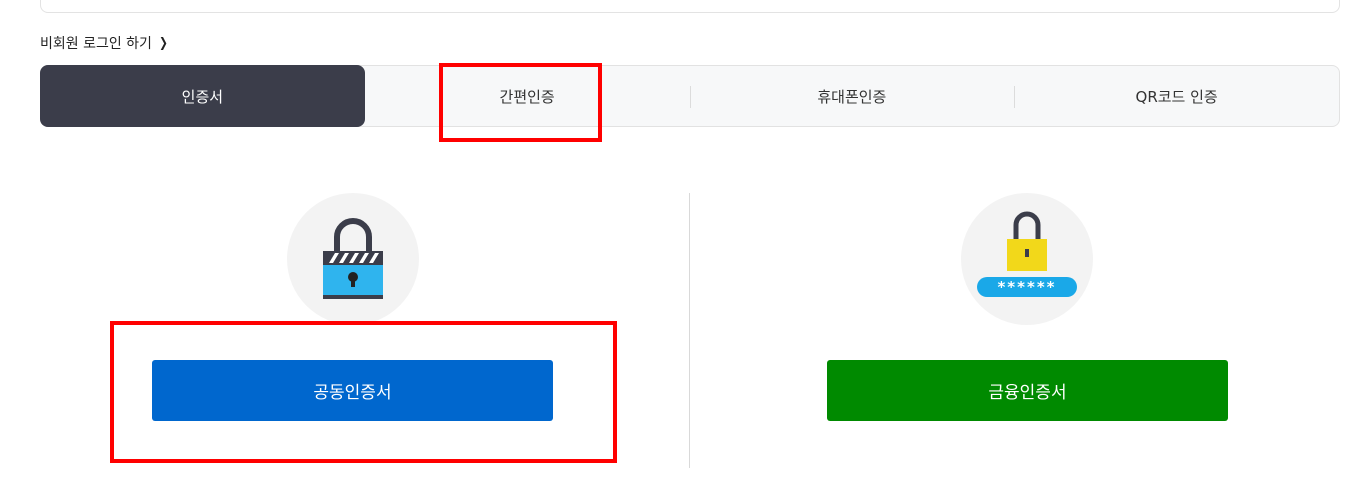 The image size is (1362, 481). Describe the element at coordinates (96, 44) in the screenshot. I see `guest-login-label: 비회원 로그인 하기` at that location.